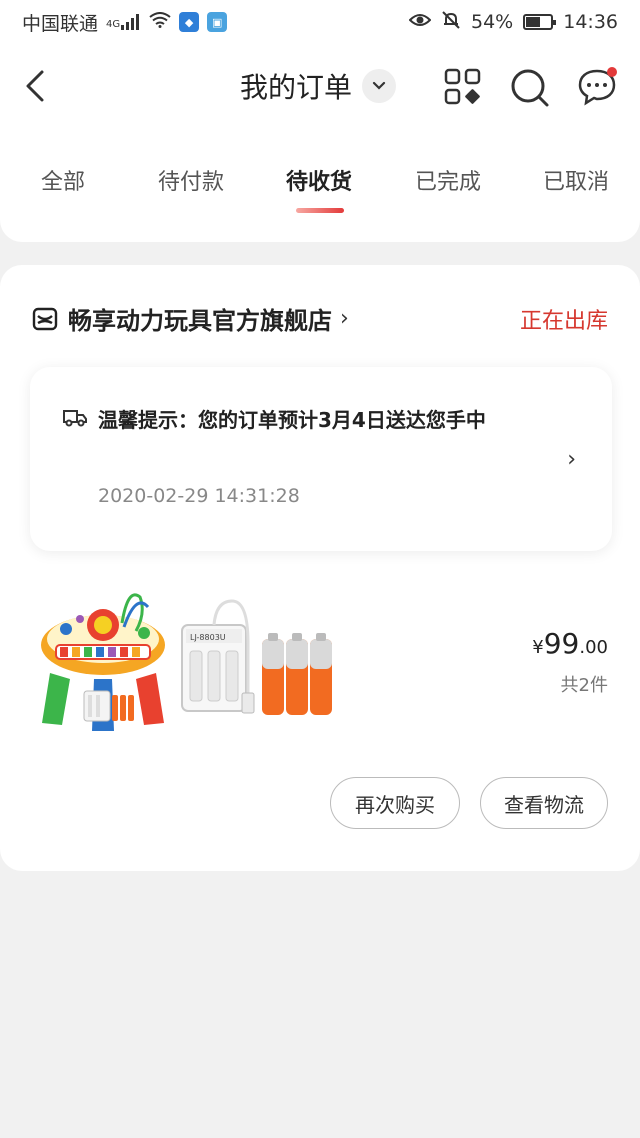  Describe the element at coordinates (218, 656) in the screenshot. I see `battery-charger: LJ-8803U` at that location.